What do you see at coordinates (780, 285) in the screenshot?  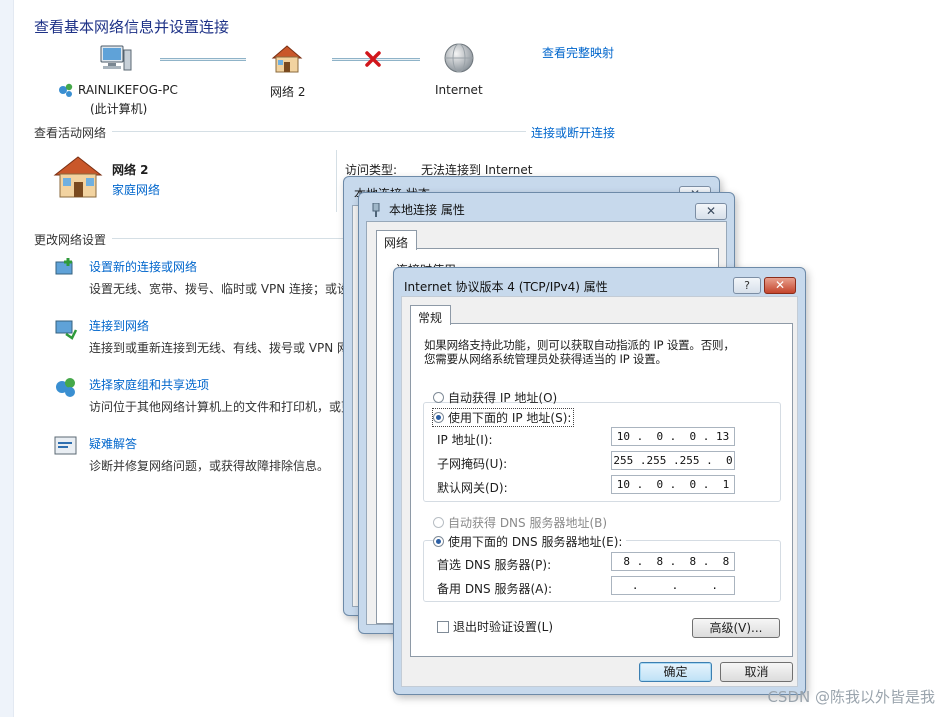 I see `ipv4-close-button: ✕` at bounding box center [780, 285].